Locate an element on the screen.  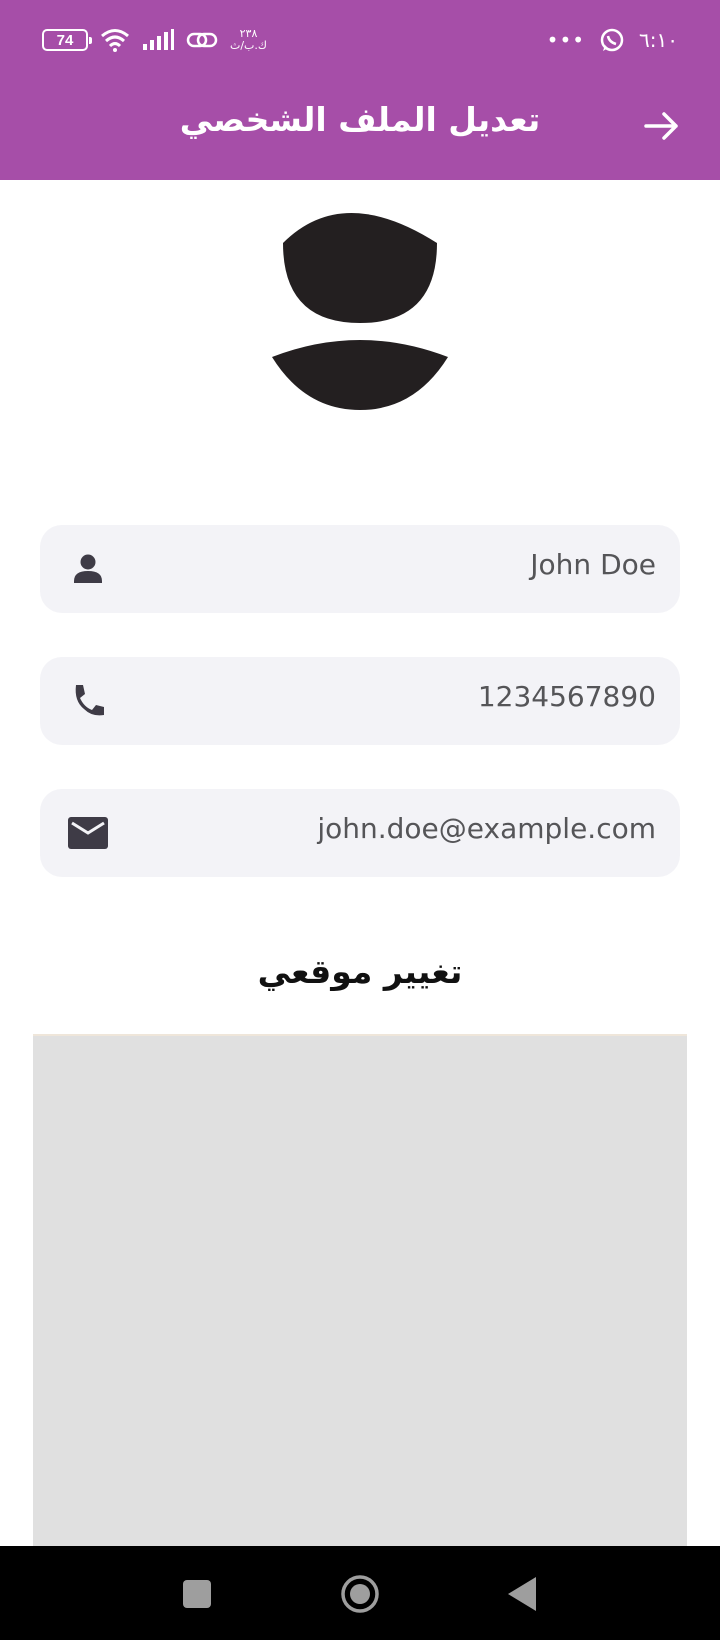
arrow-right-icon is located at coordinates (661, 126).